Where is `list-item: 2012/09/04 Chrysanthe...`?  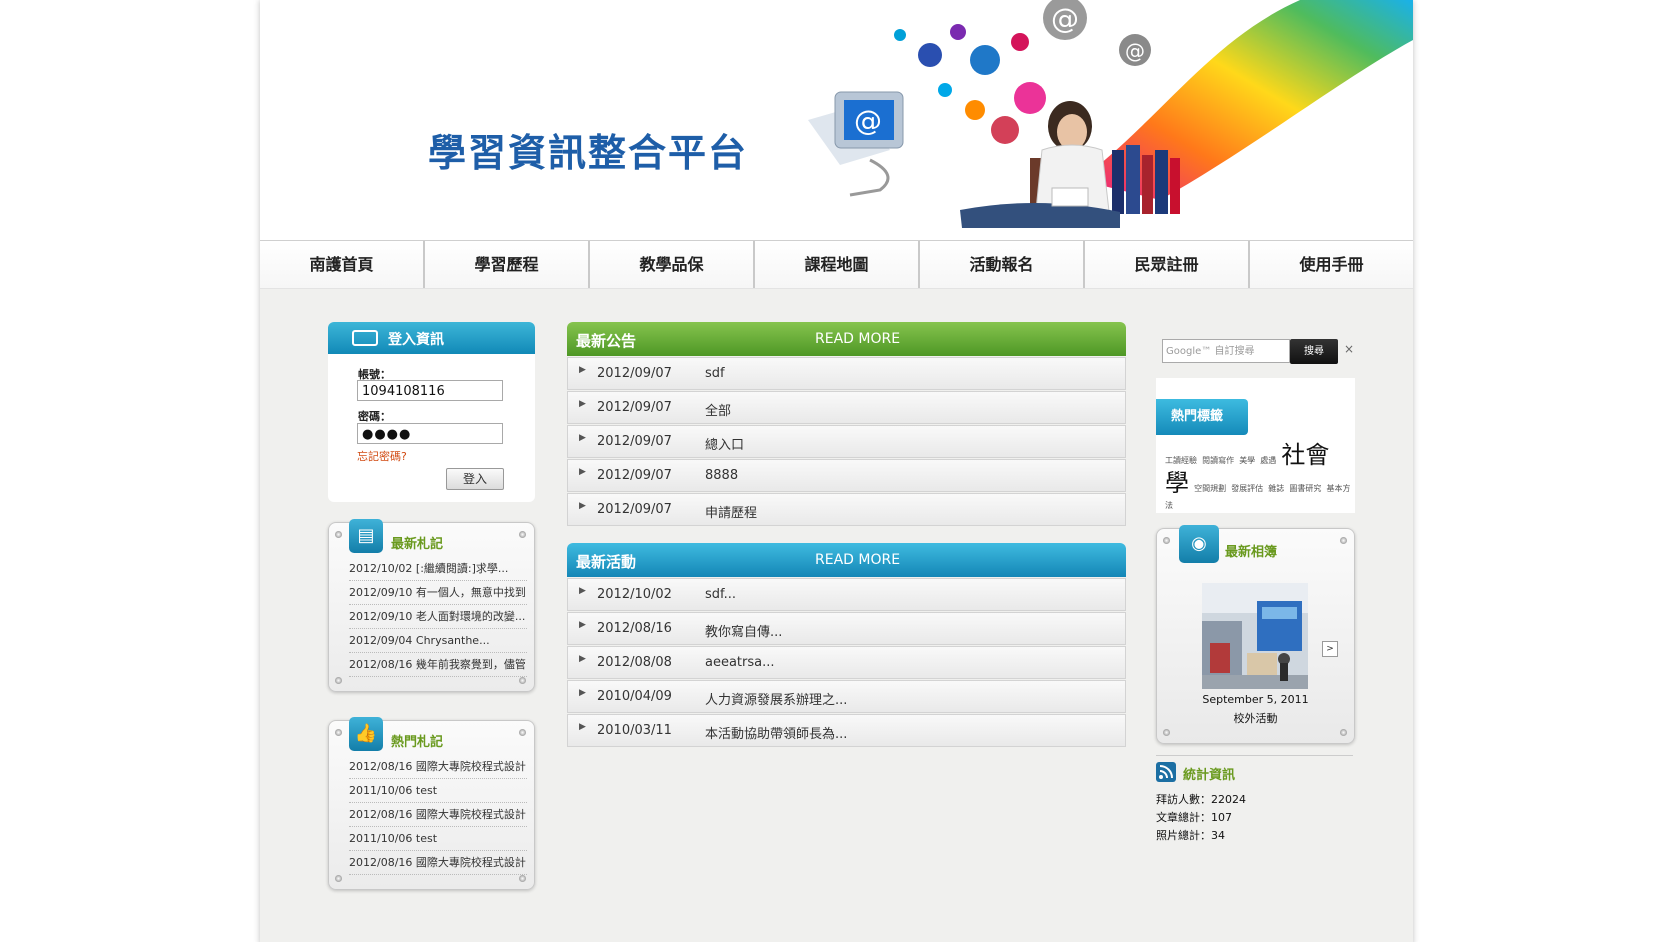 list-item: 2012/09/04 Chrysanthe... is located at coordinates (438, 641).